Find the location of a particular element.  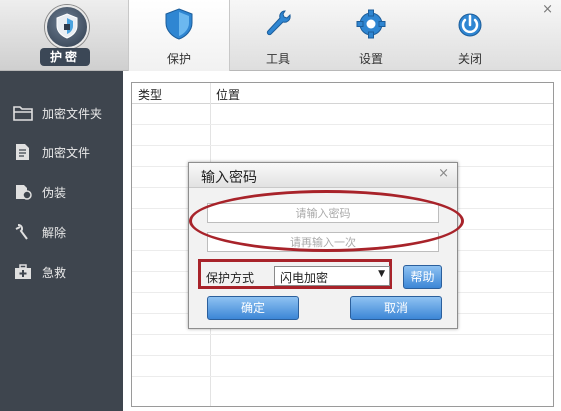

column-header-location: 位置 is located at coordinates (228, 94).